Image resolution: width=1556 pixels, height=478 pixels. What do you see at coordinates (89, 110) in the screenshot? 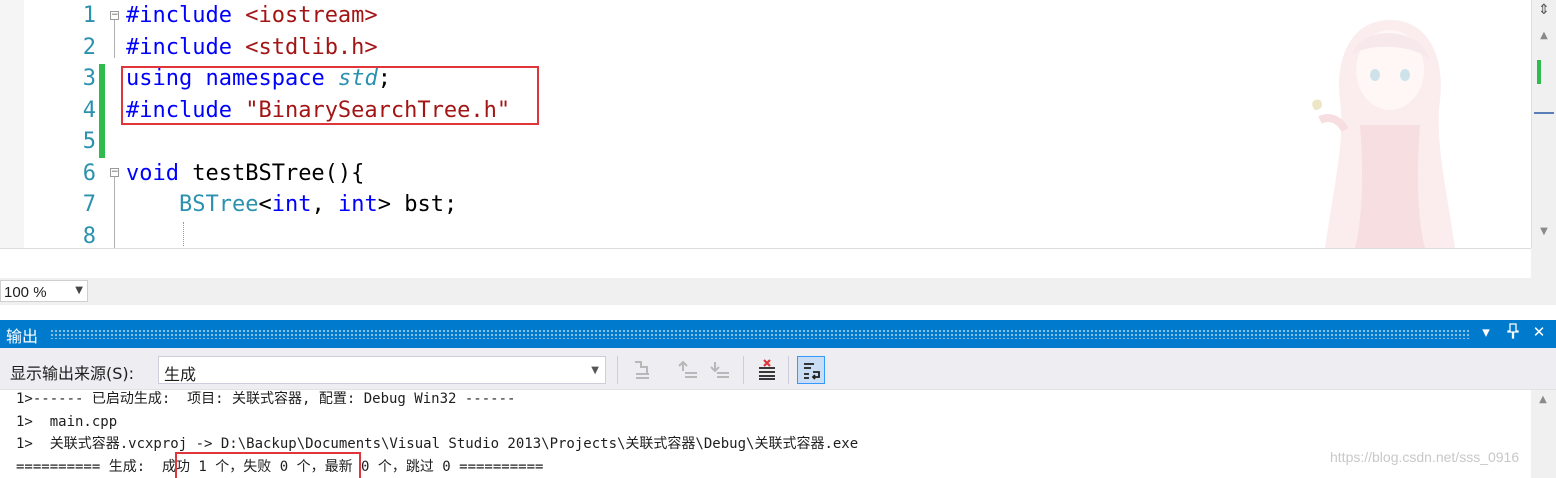
I see `line-number: 4` at bounding box center [89, 110].